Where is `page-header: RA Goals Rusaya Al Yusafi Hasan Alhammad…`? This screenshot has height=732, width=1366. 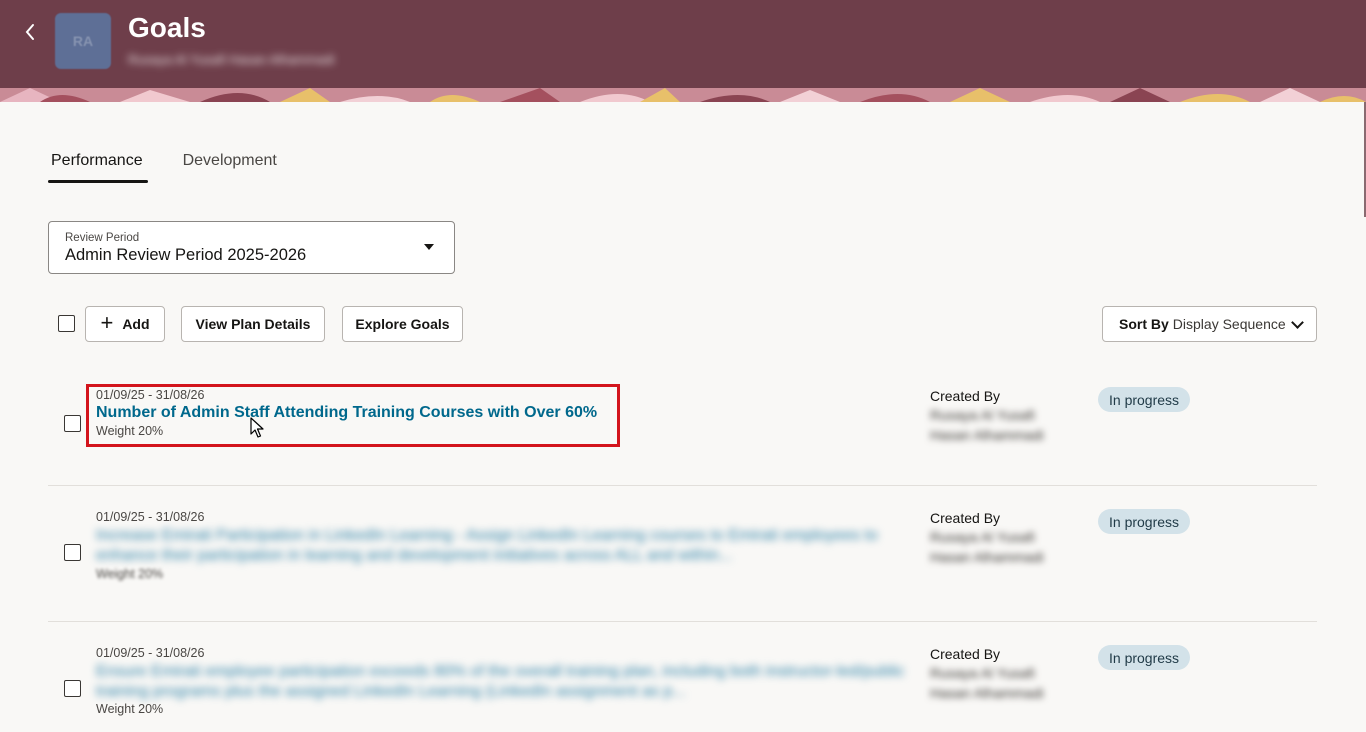 page-header: RA Goals Rusaya Al Yusafi Hasan Alhammad… is located at coordinates (683, 51).